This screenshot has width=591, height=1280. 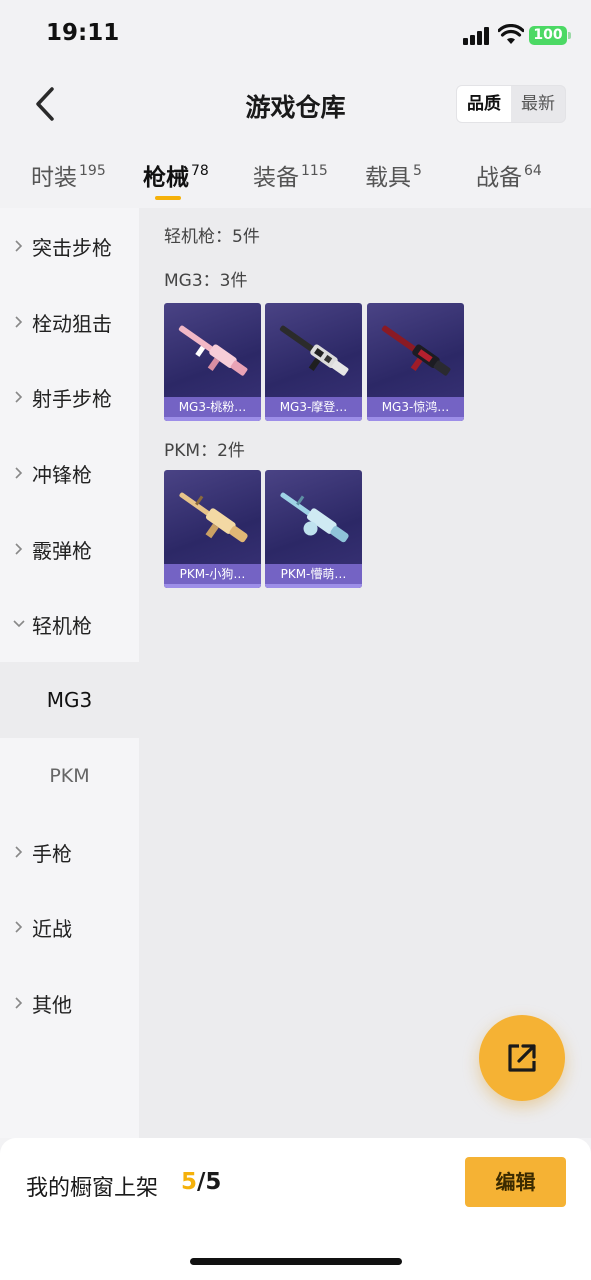 I want to click on shelf-count-total: /5, so click(x=209, y=1182).